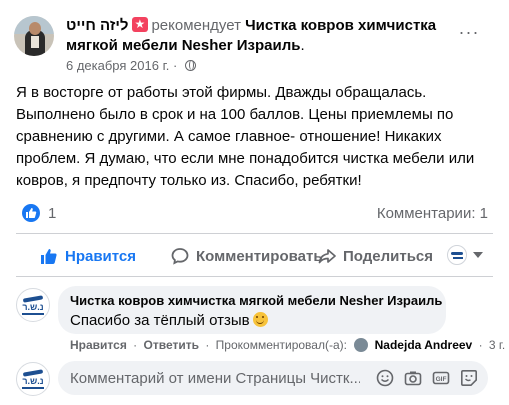  What do you see at coordinates (98, 345) in the screenshot?
I see `comment-like-link: Нравится` at bounding box center [98, 345].